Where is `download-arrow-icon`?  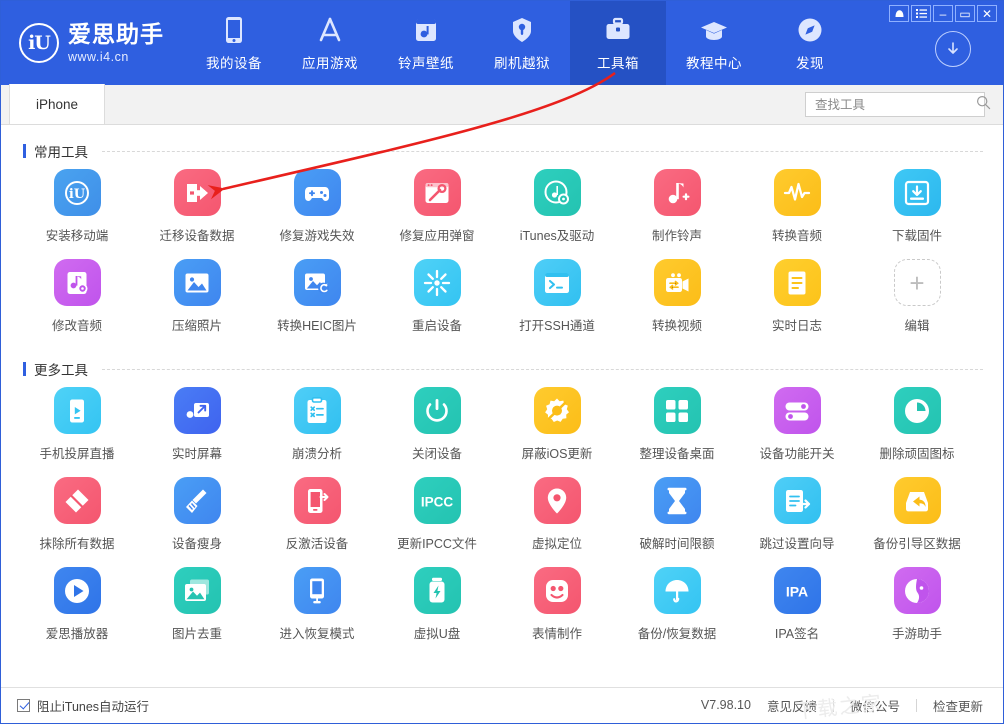 download-arrow-icon is located at coordinates (953, 49).